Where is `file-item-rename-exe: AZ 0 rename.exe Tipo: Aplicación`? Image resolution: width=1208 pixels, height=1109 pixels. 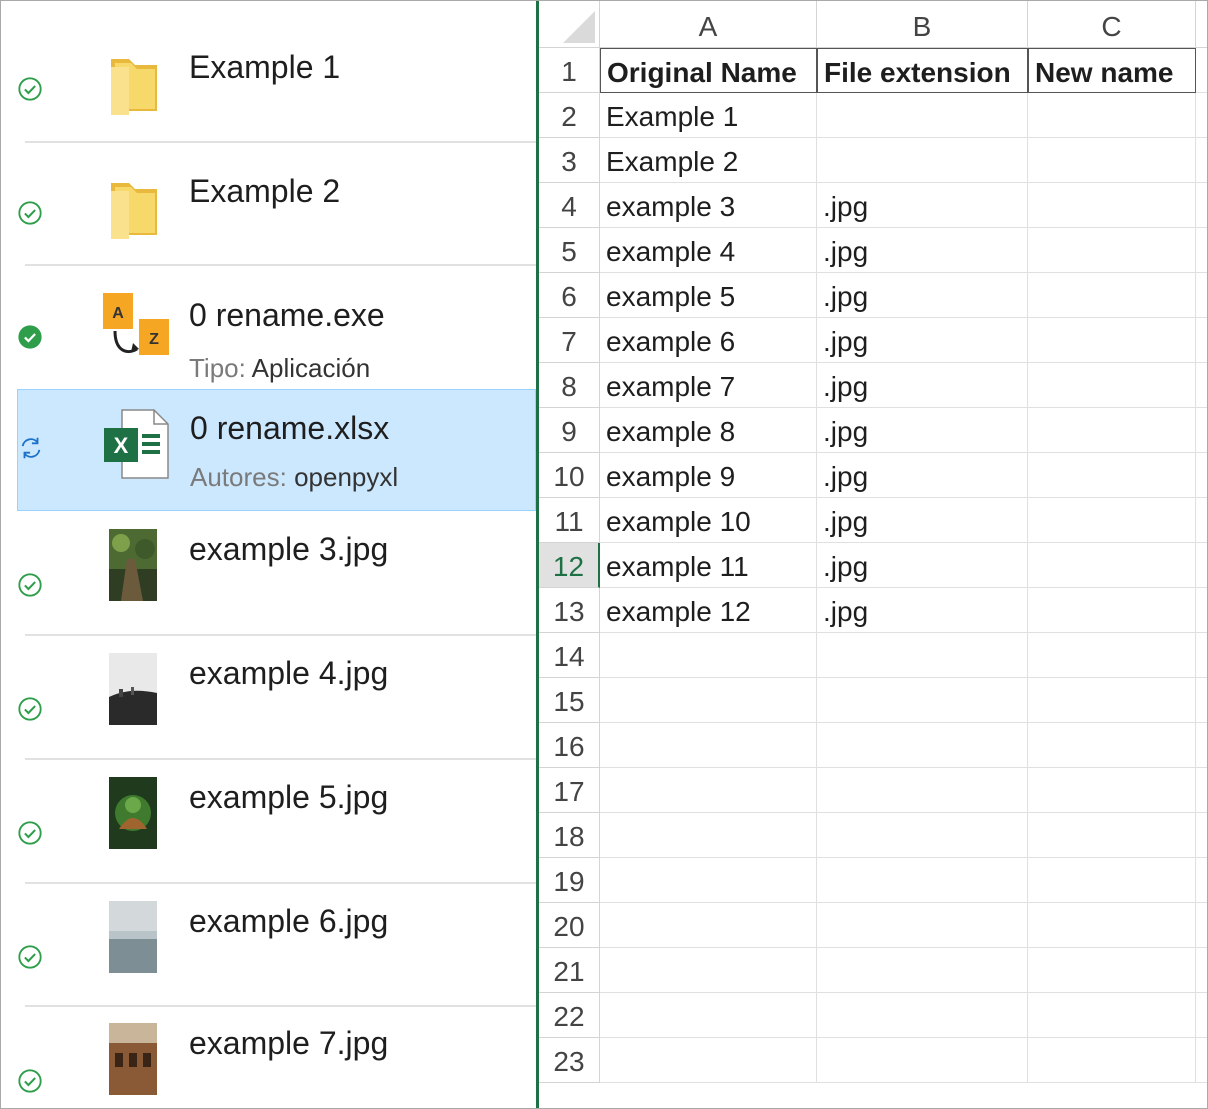
file-item-rename-exe: AZ 0 rename.exe Tipo: Aplicación is located at coordinates (276, 324).